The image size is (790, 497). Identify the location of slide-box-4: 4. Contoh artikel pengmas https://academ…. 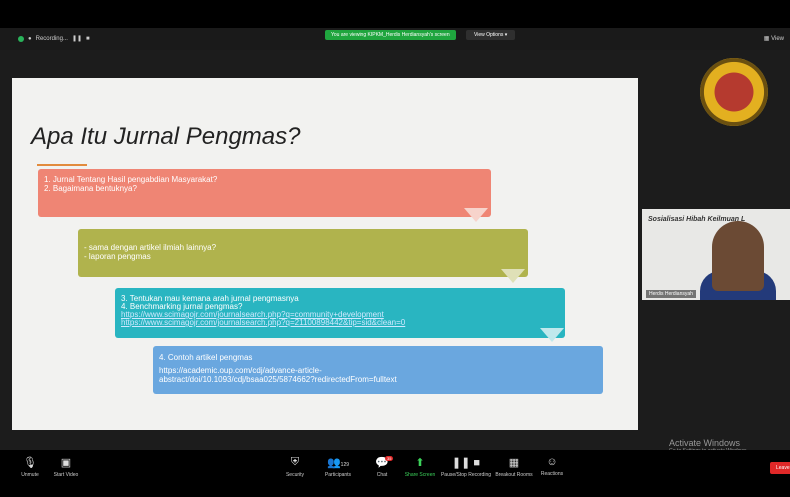
(378, 370).